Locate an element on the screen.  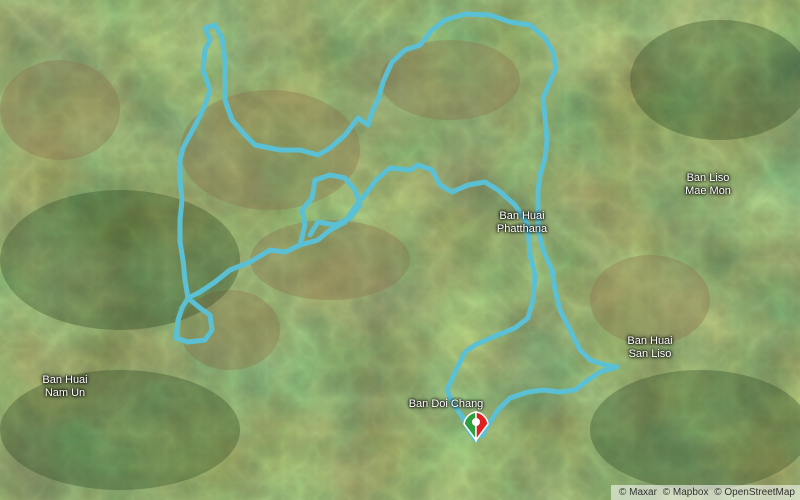
place-label-ban-doi-chang: Ban Doi Chang is located at coordinates (446, 404).